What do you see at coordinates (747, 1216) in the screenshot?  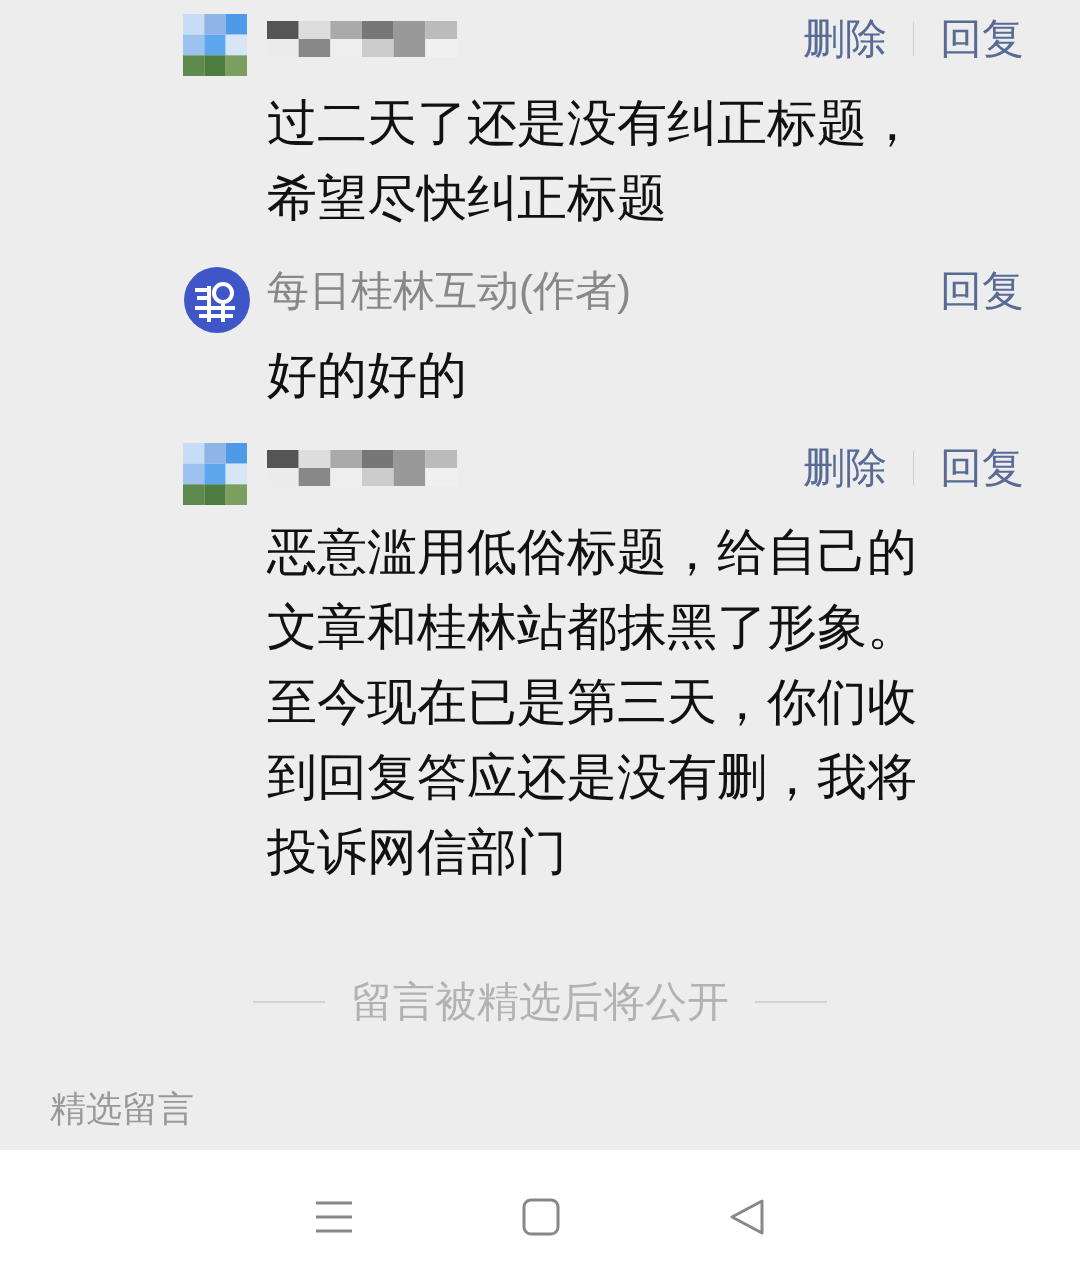 I see `back-triangle-icon` at bounding box center [747, 1216].